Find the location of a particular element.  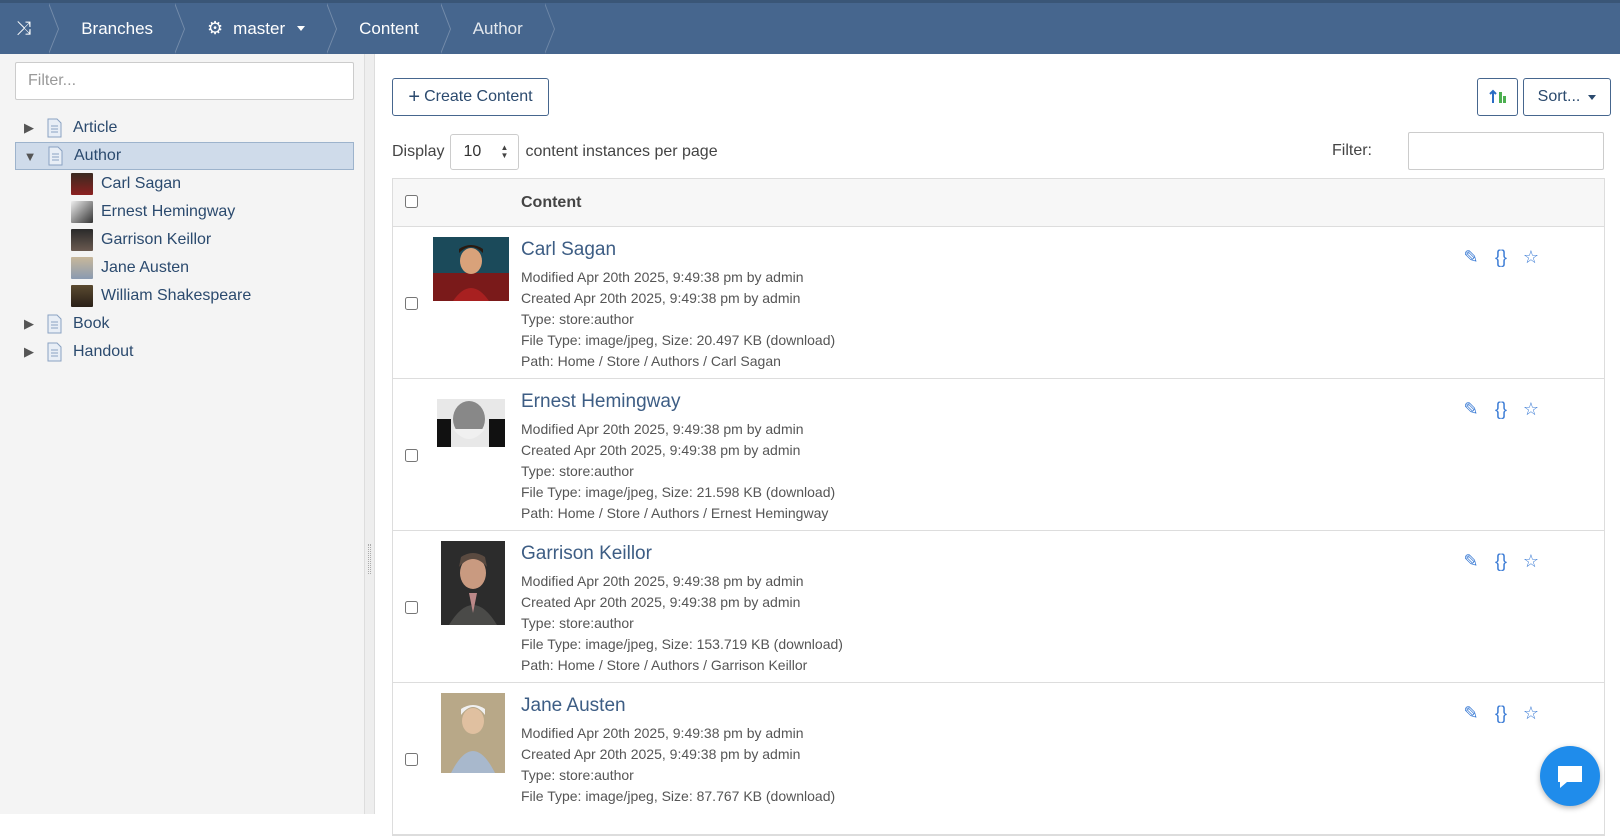

sidebar-resize-handle is located at coordinates (370, 434).